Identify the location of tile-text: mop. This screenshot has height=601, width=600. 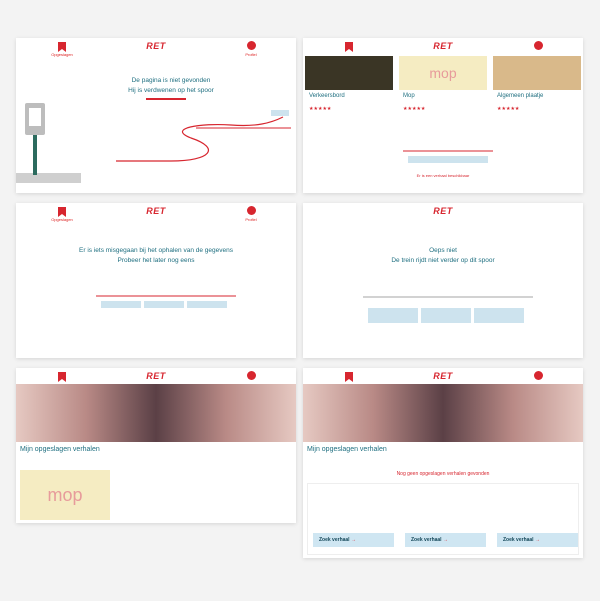
(65, 495).